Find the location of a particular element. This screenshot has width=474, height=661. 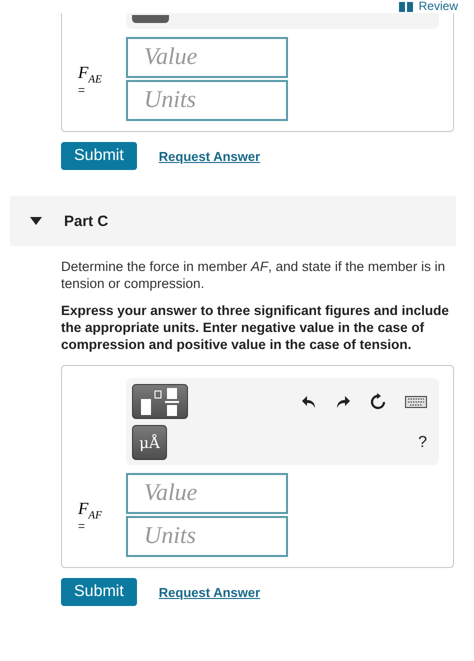

part-header: Part C is located at coordinates (233, 221).